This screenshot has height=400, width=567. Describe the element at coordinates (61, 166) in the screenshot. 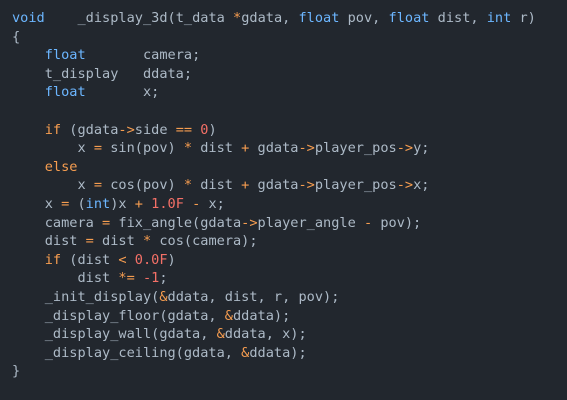

I see `code-token: else` at that location.